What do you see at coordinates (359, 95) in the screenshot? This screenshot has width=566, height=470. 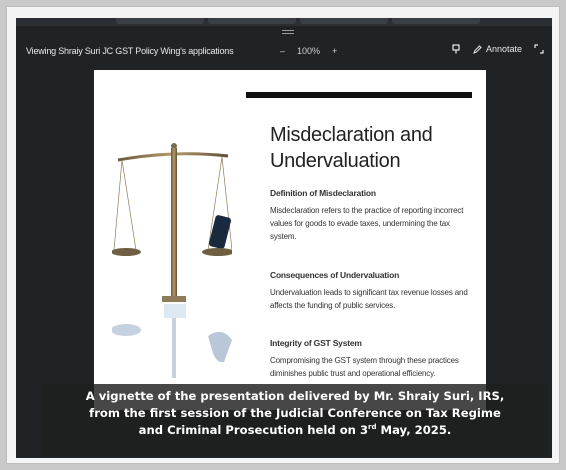 I see `slide-title-bar` at bounding box center [359, 95].